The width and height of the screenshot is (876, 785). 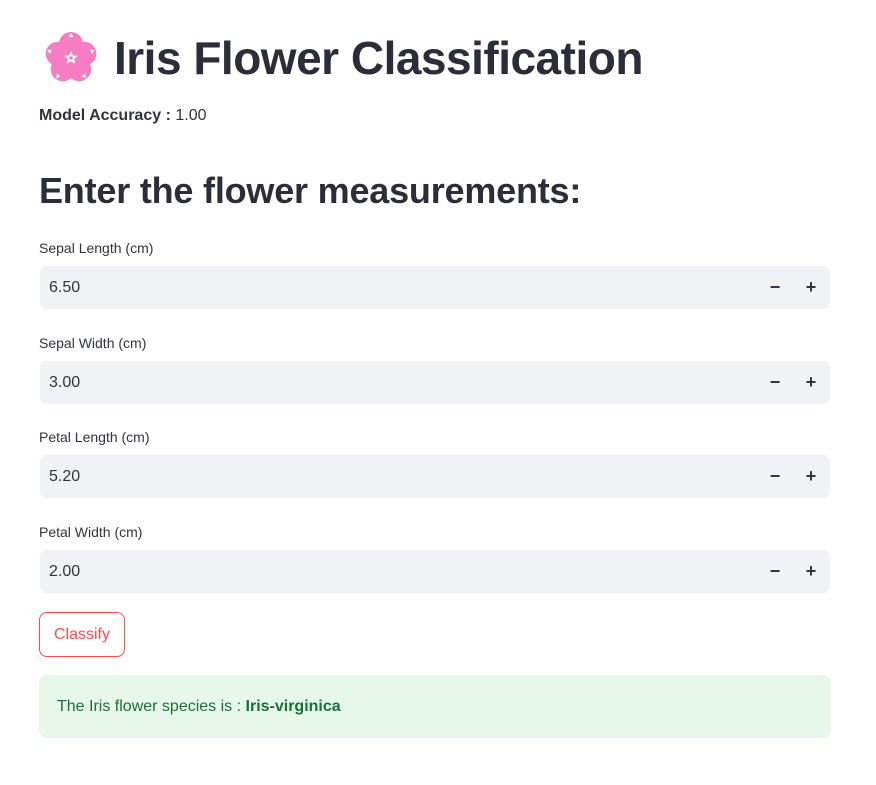 I want to click on model-accuracy: Model Accuracy : 1.00, so click(x=122, y=116).